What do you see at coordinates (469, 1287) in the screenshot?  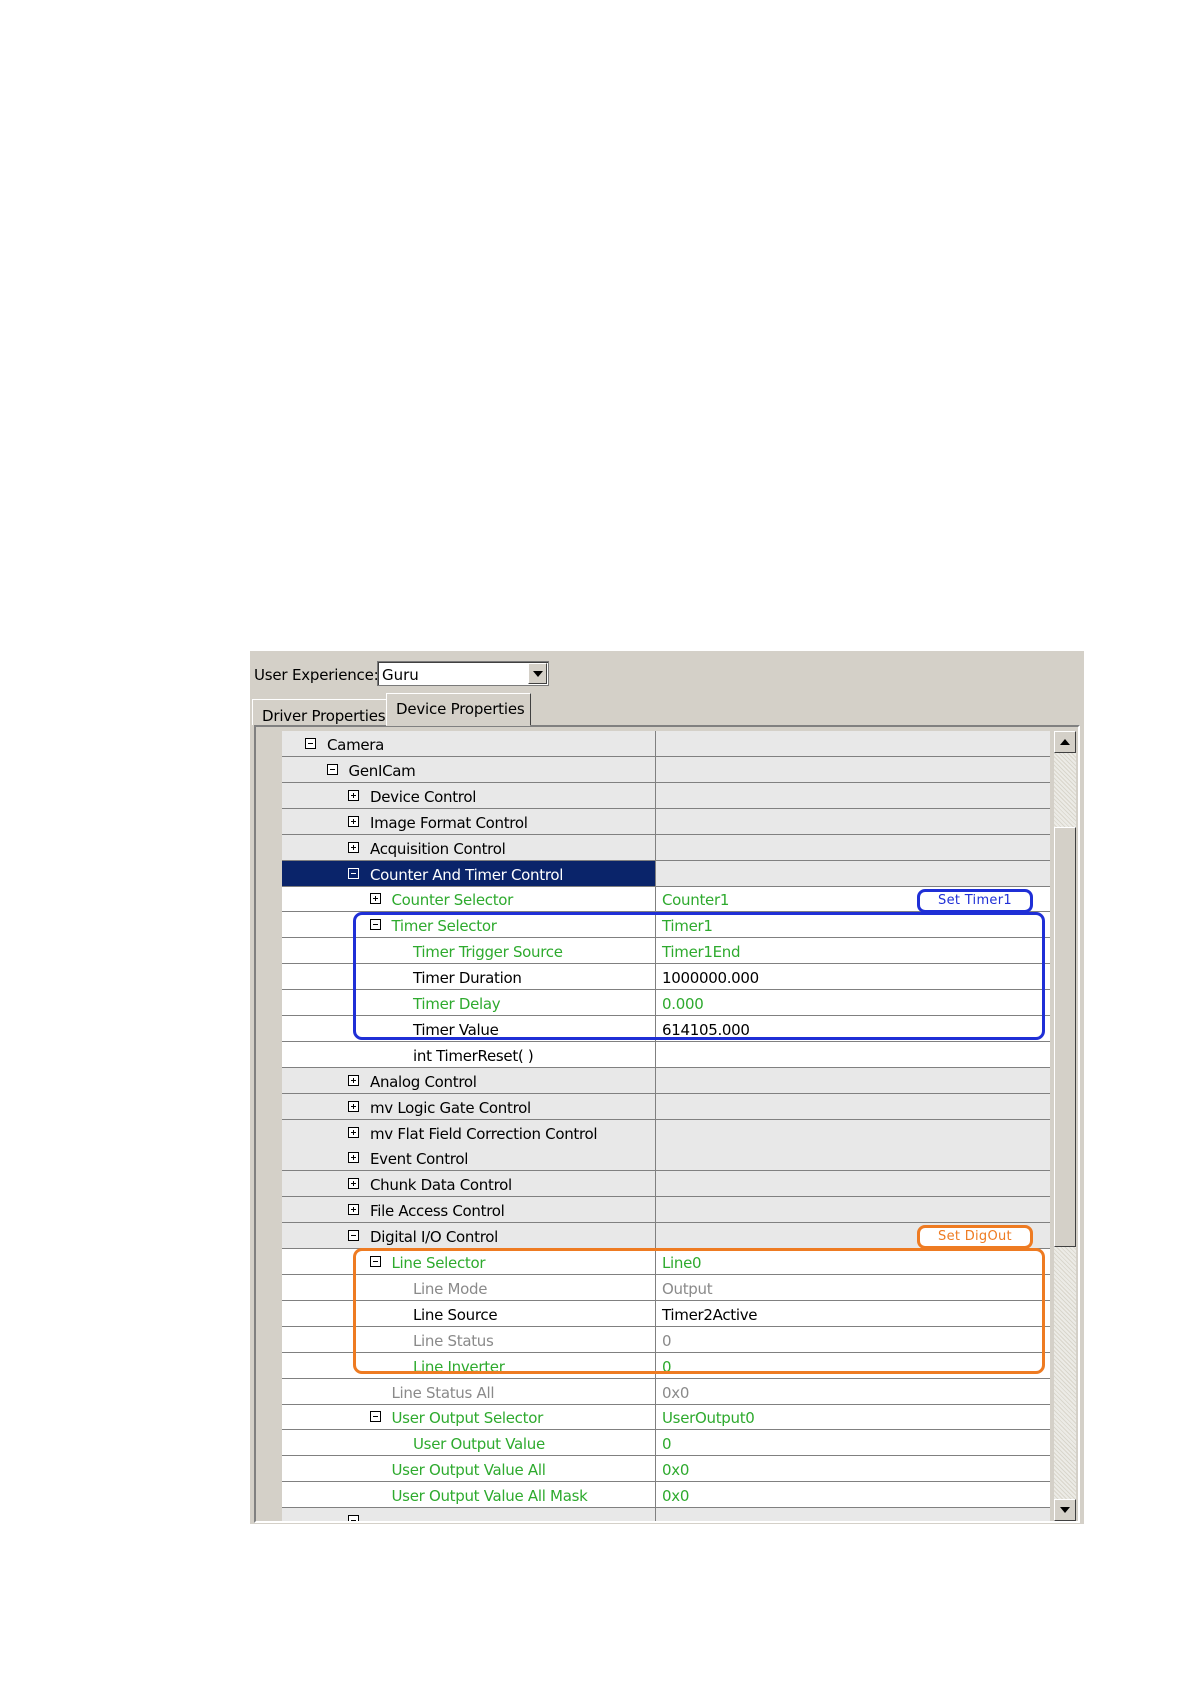 I see `property-name-cell: Line Mode` at bounding box center [469, 1287].